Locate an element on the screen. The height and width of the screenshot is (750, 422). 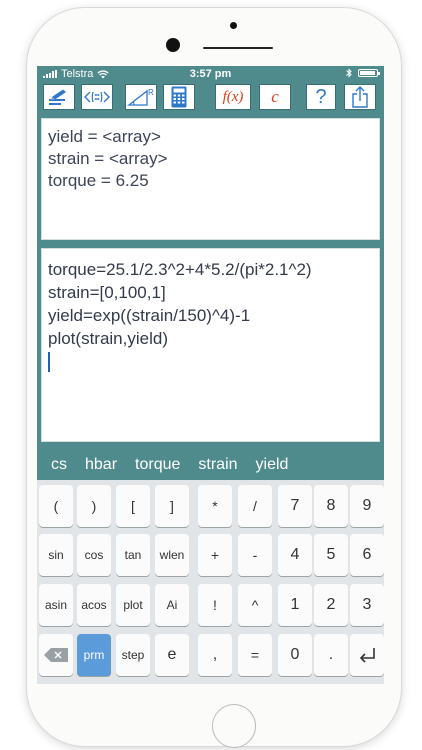
backspace-icon is located at coordinates (56, 655).